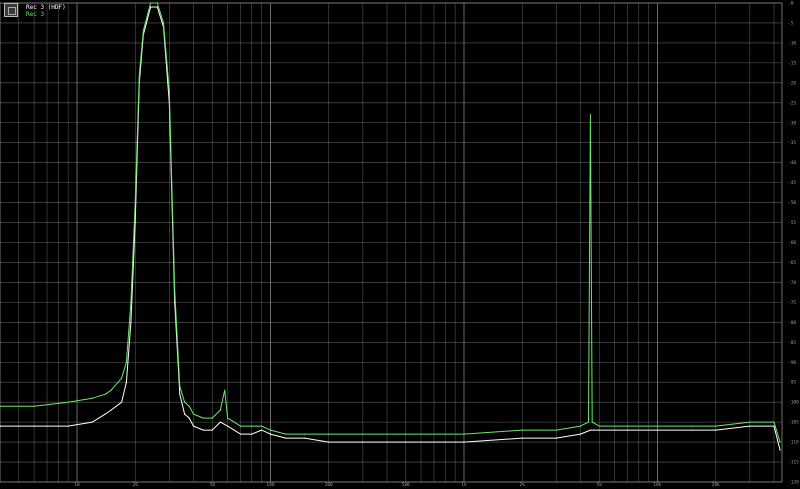 The height and width of the screenshot is (489, 800). I want to click on x-tick-label: 20k, so click(716, 485).